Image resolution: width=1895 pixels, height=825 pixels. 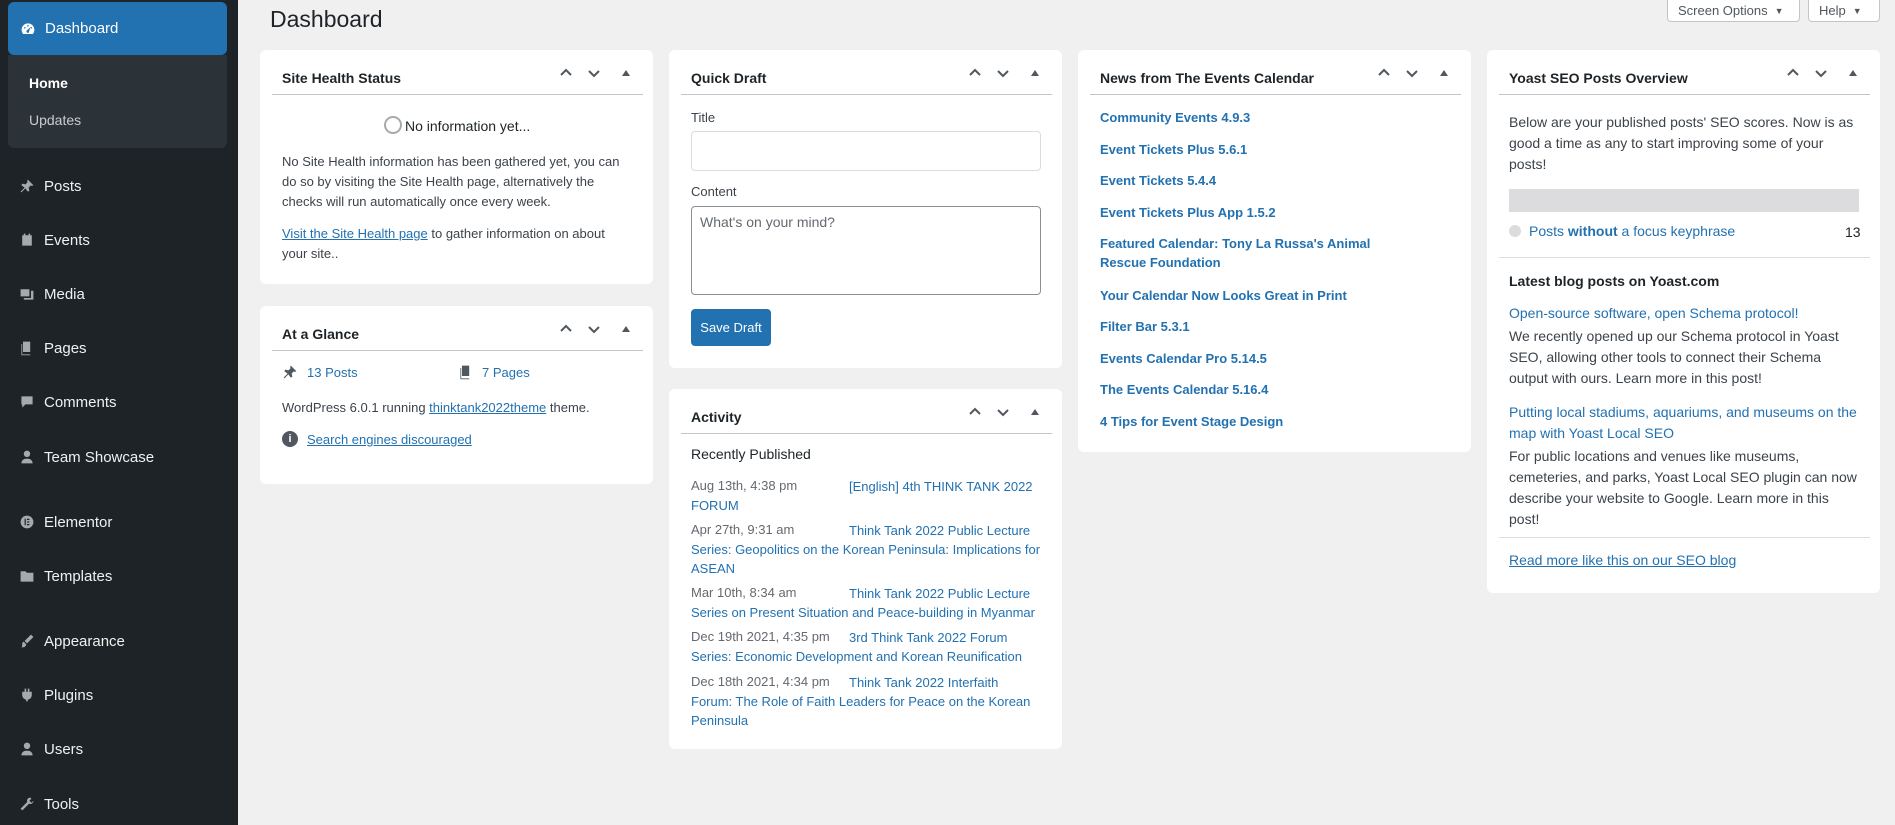 I want to click on pages-count-link: 7 Pages, so click(x=506, y=372).